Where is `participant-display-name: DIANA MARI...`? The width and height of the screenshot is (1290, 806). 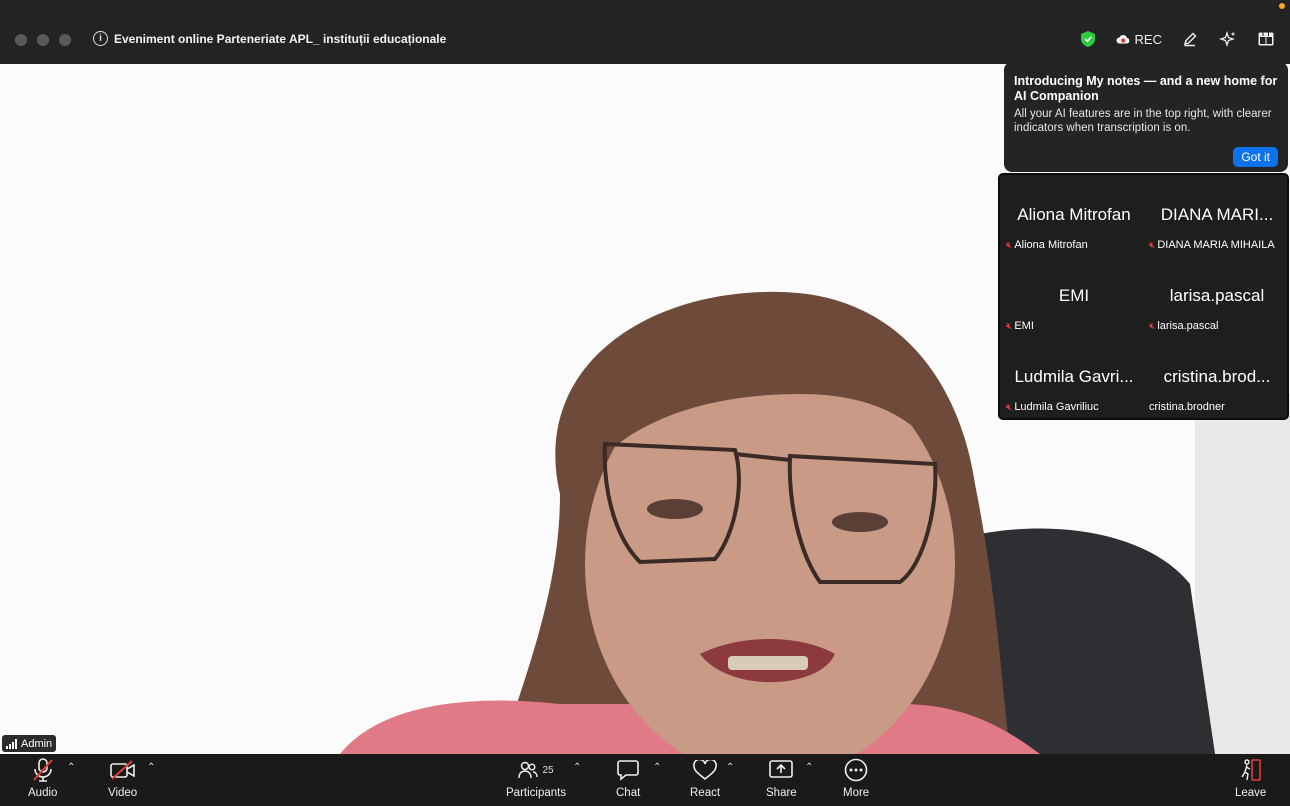
participant-display-name: DIANA MARI... is located at coordinates (1217, 214).